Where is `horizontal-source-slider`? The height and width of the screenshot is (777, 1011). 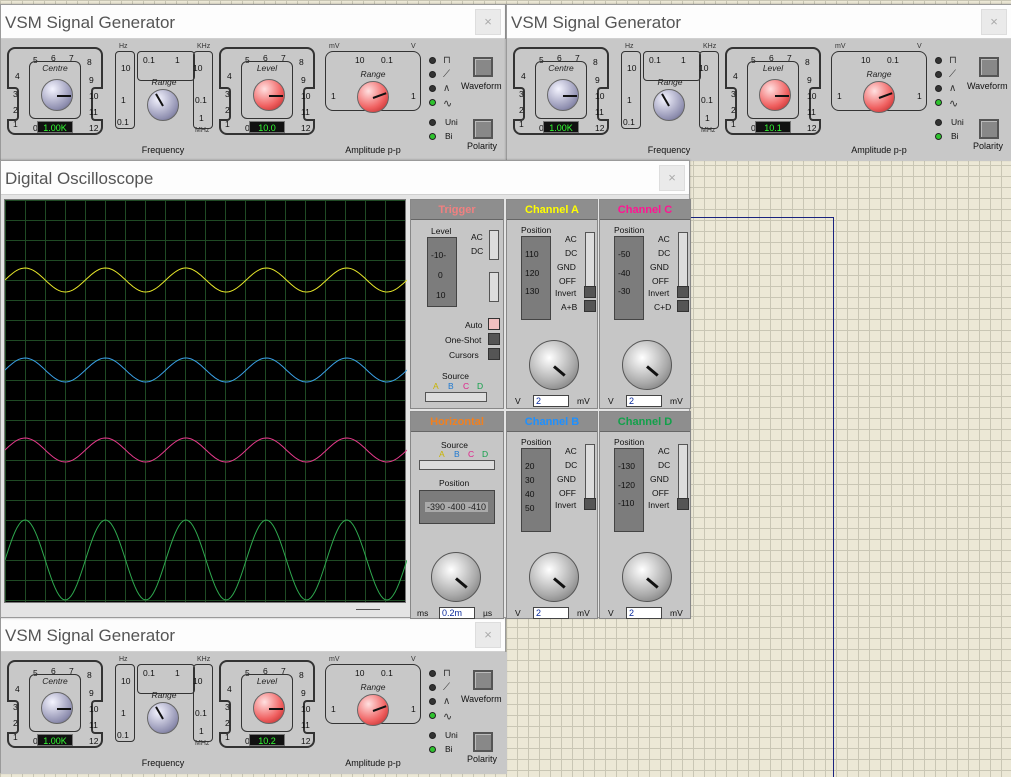
horizontal-source-slider is located at coordinates (457, 465).